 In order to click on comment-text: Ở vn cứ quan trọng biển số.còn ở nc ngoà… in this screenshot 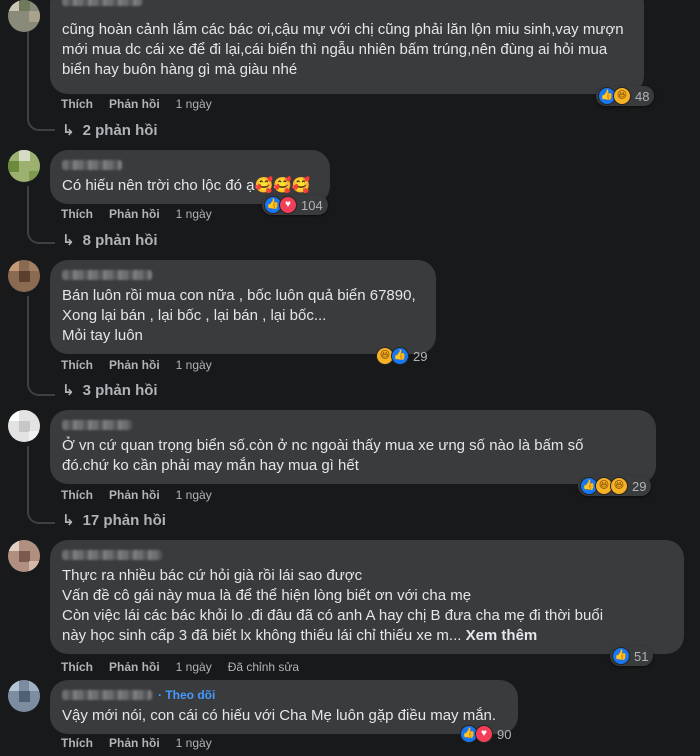, I will do `click(323, 455)`.